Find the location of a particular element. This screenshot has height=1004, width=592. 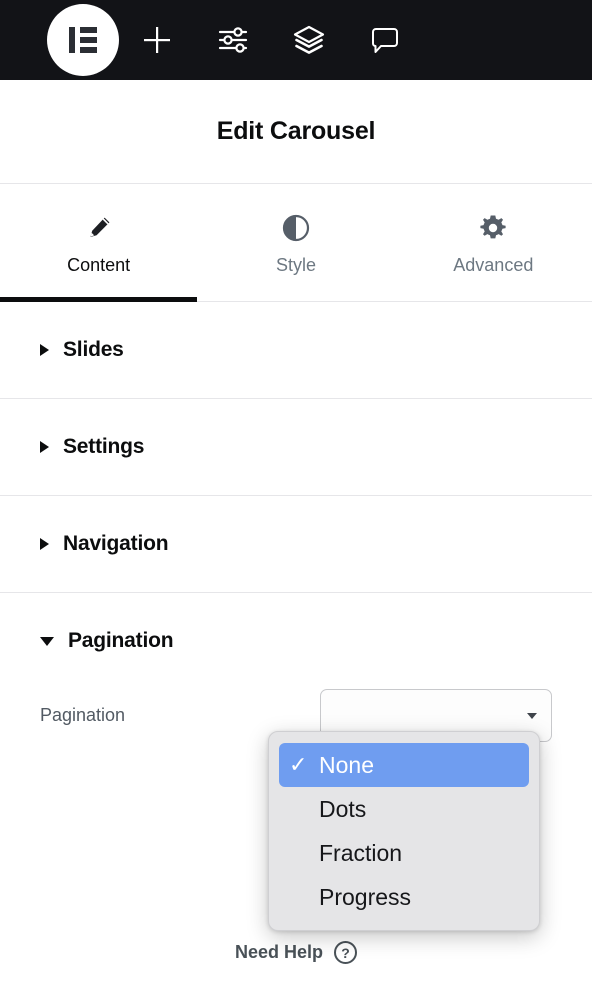

elementor-logo-icon is located at coordinates (83, 40).